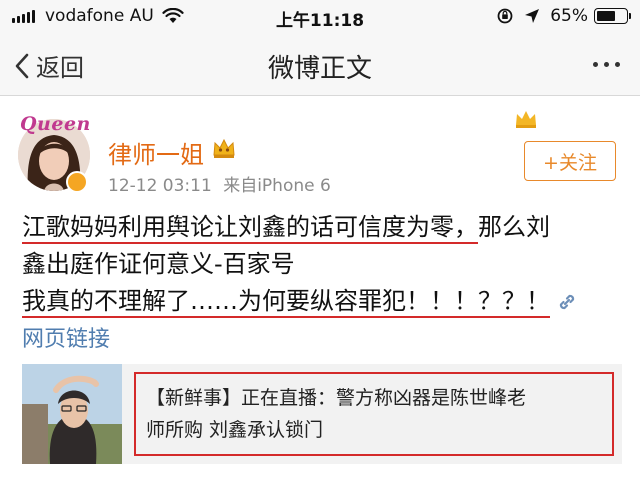 This screenshot has width=640, height=477. I want to click on status-bar: vodafone AU 上午11:18 65%, so click(320, 17).